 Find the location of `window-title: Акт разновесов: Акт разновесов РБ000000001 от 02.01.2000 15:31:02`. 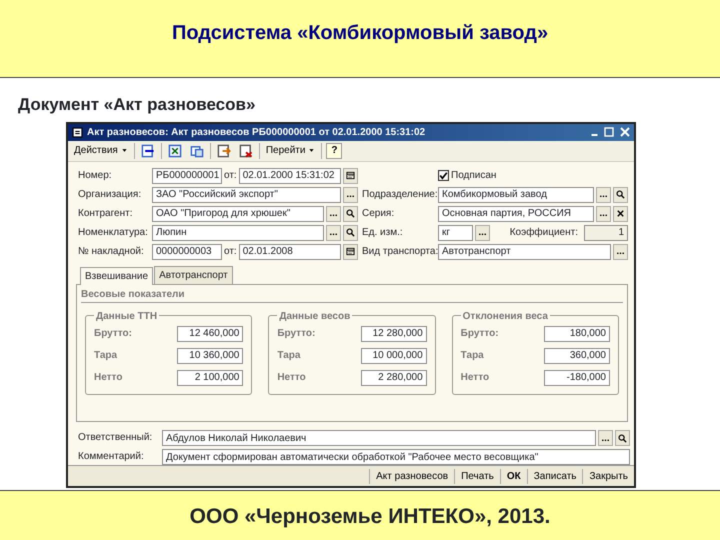

window-title: Акт разновесов: Акт разновесов РБ000000001 от 02.01.2000 15:31:02 is located at coordinates (256, 133).